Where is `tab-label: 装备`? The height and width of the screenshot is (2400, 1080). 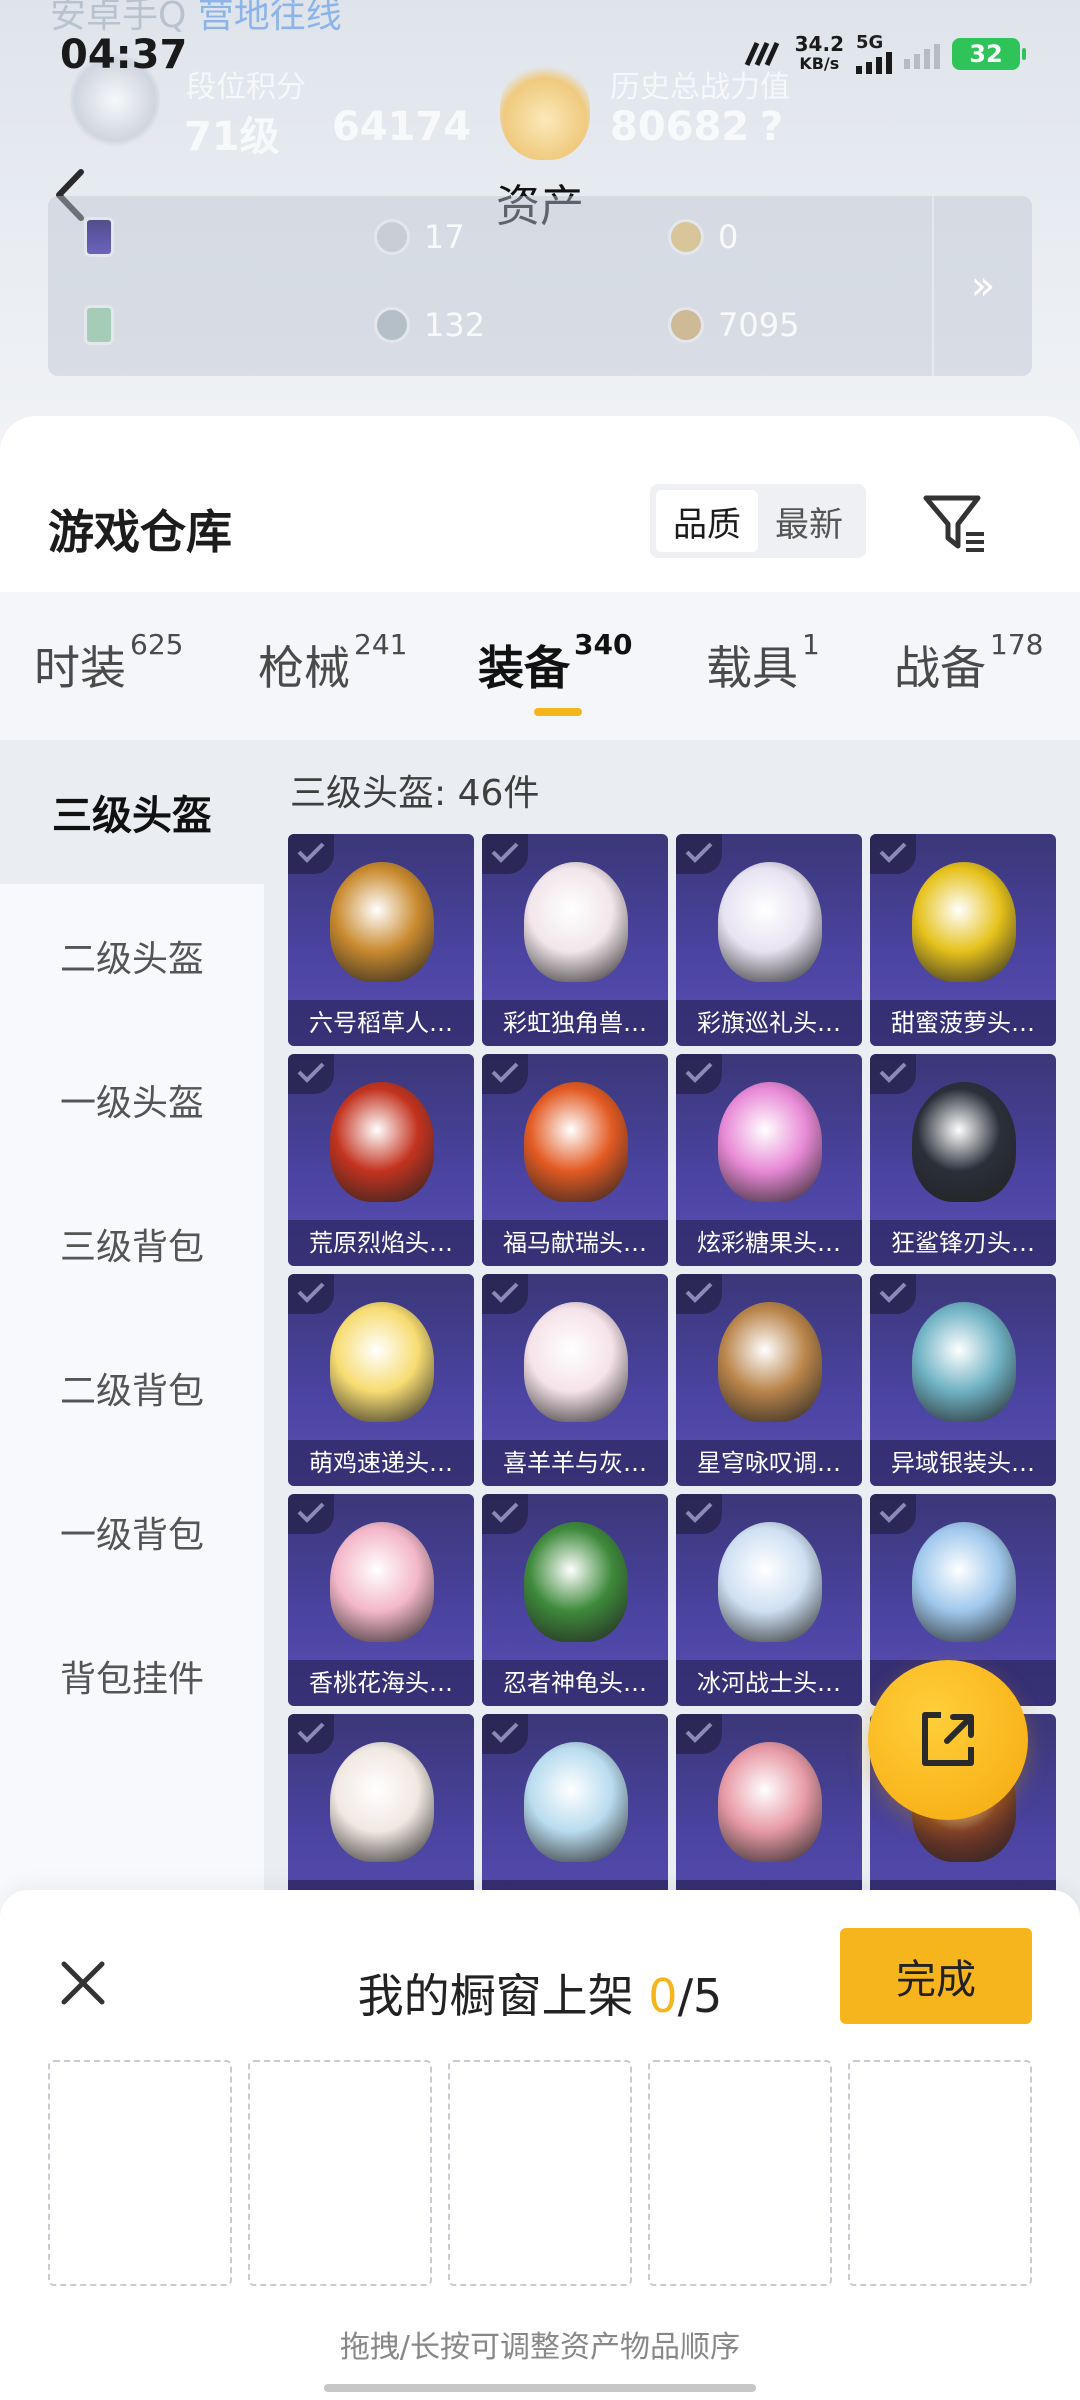 tab-label: 装备 is located at coordinates (524, 668).